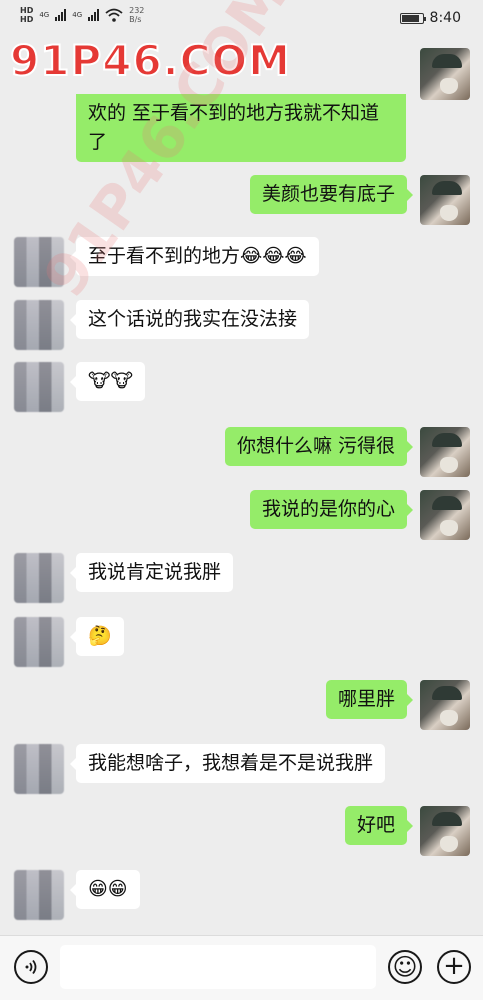 The height and width of the screenshot is (1000, 483). I want to click on voice-toggle-button, so click(31, 967).